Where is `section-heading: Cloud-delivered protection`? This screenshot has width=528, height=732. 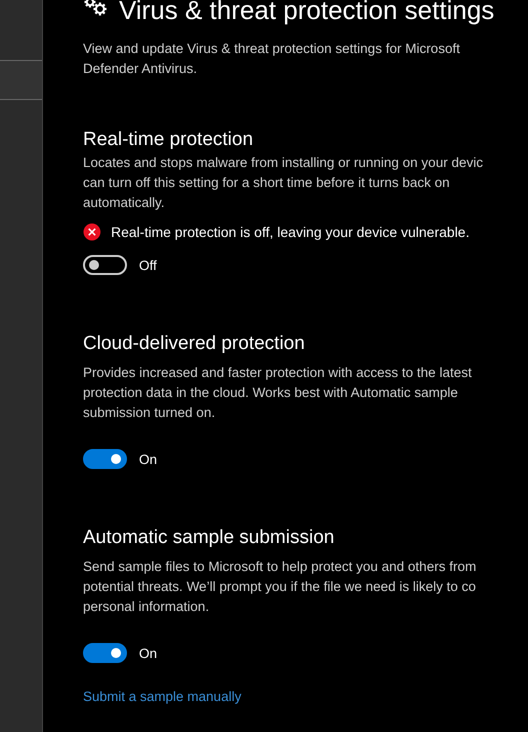 section-heading: Cloud-delivered protection is located at coordinates (194, 344).